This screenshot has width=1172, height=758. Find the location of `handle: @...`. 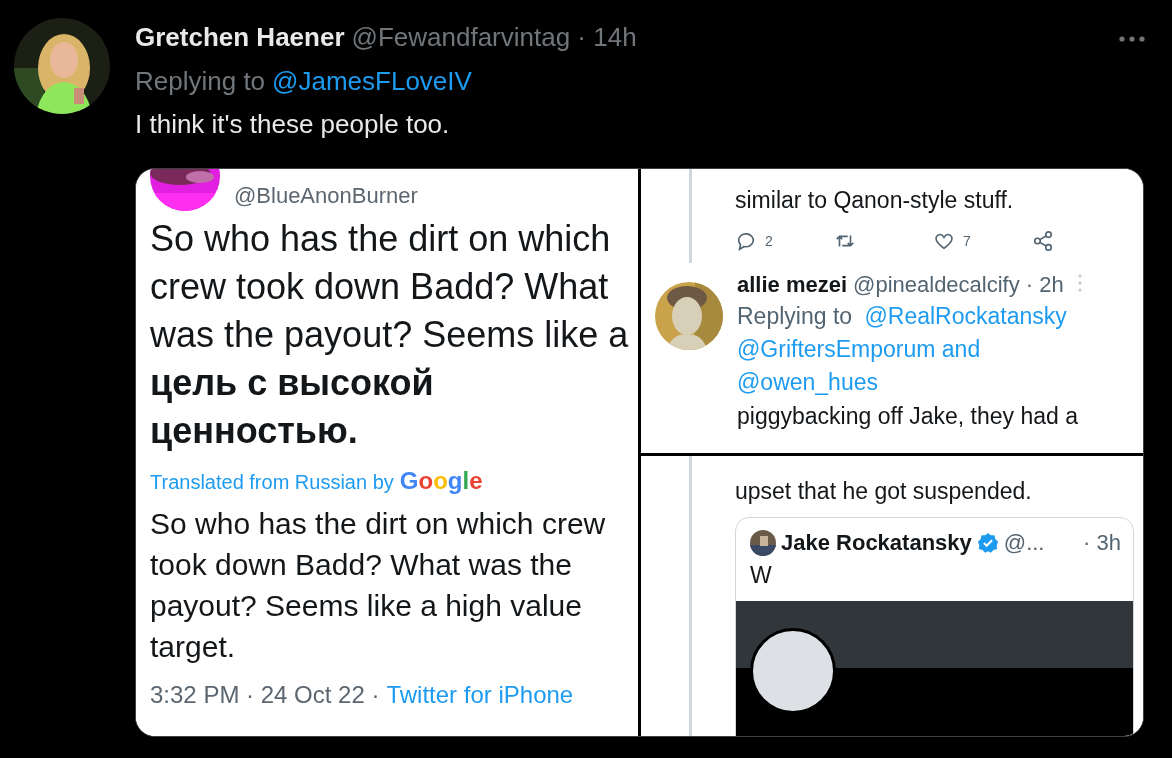

handle: @... is located at coordinates (1024, 543).